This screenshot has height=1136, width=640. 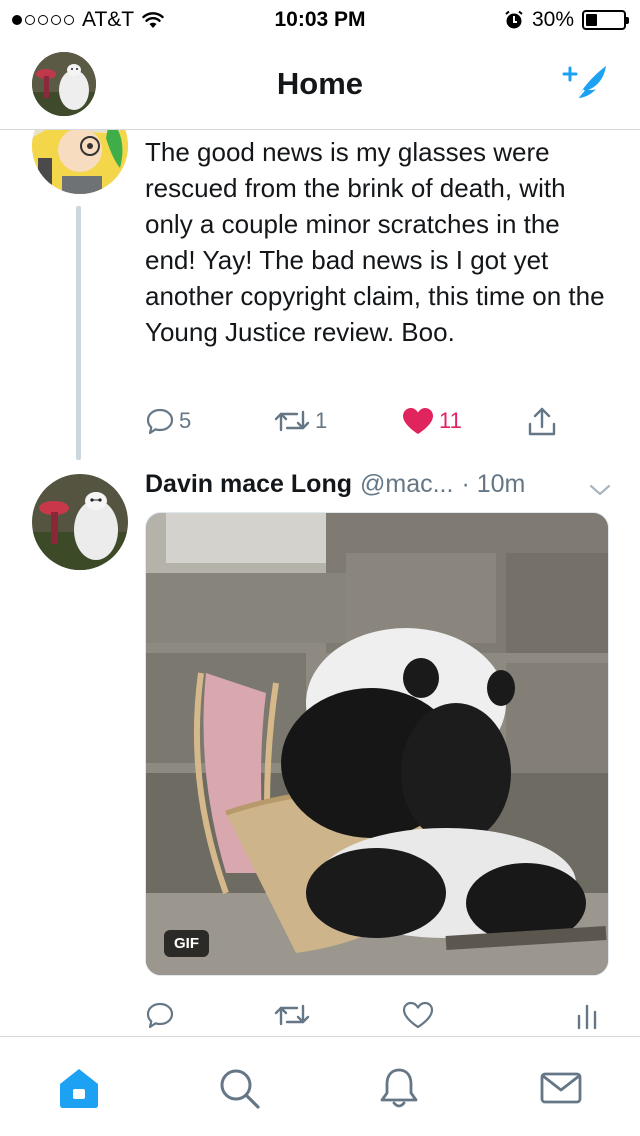 I want to click on notifications-icon, so click(x=399, y=1088).